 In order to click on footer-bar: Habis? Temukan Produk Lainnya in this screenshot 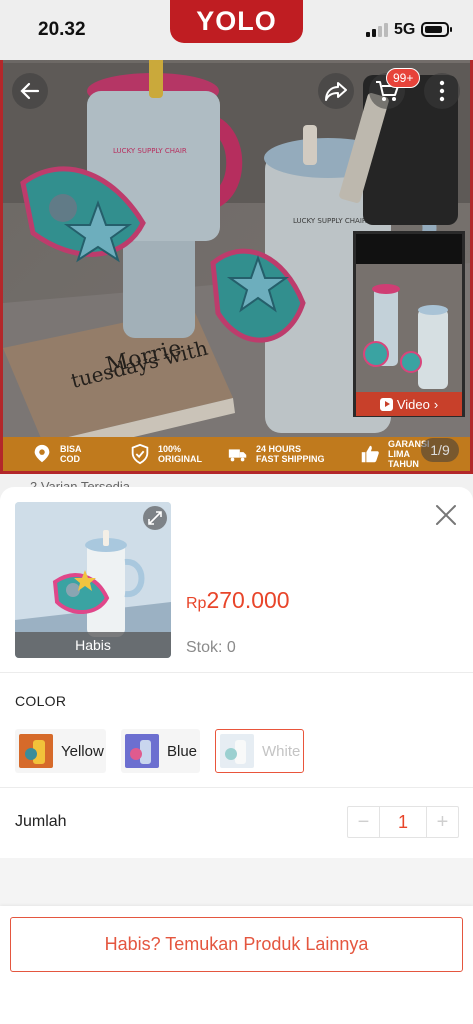, I will do `click(236, 965)`.